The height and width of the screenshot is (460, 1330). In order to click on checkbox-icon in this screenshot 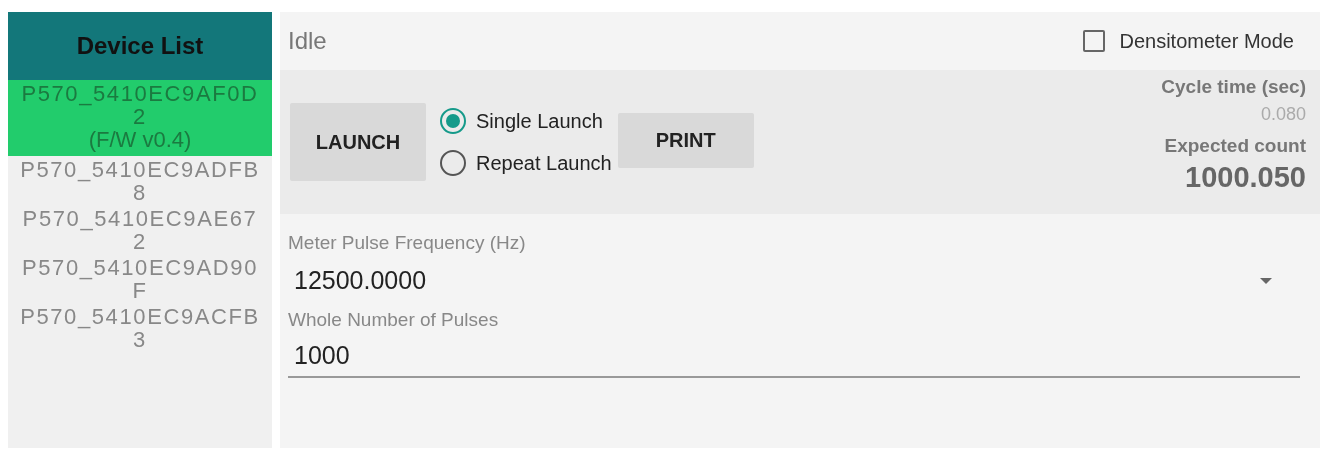, I will do `click(1094, 41)`.